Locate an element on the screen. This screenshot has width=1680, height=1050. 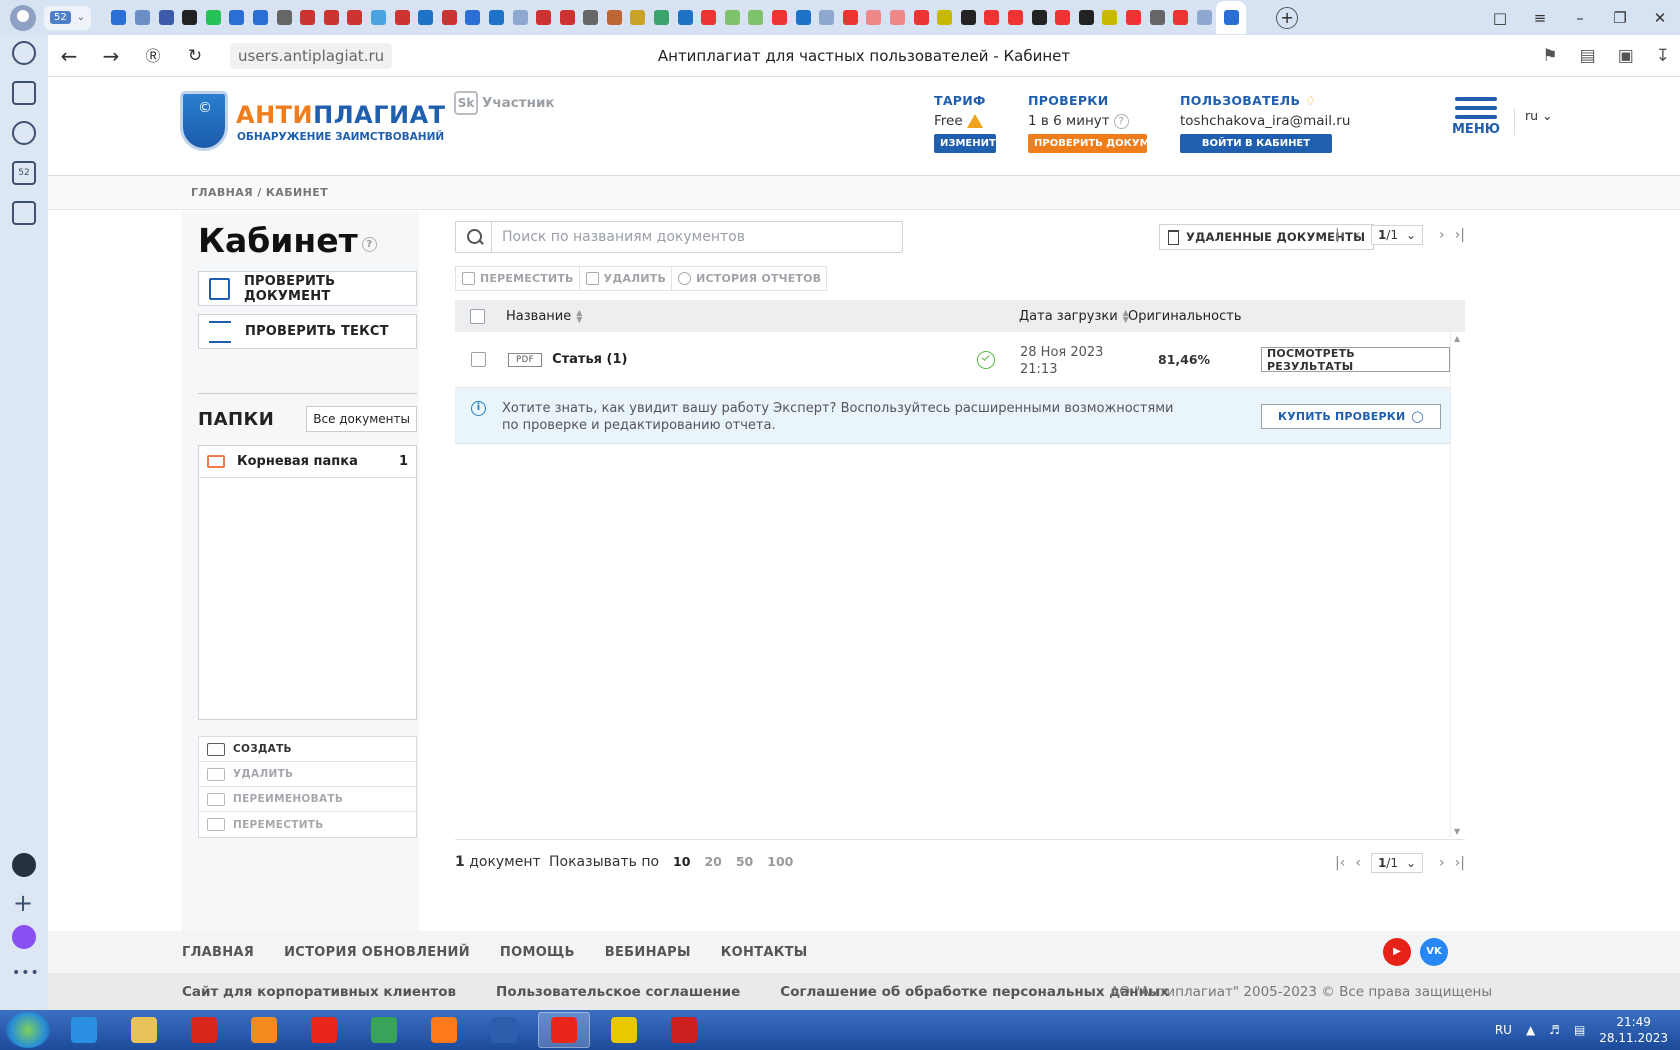
page-select: 1/1 ⌄ is located at coordinates (1397, 863).